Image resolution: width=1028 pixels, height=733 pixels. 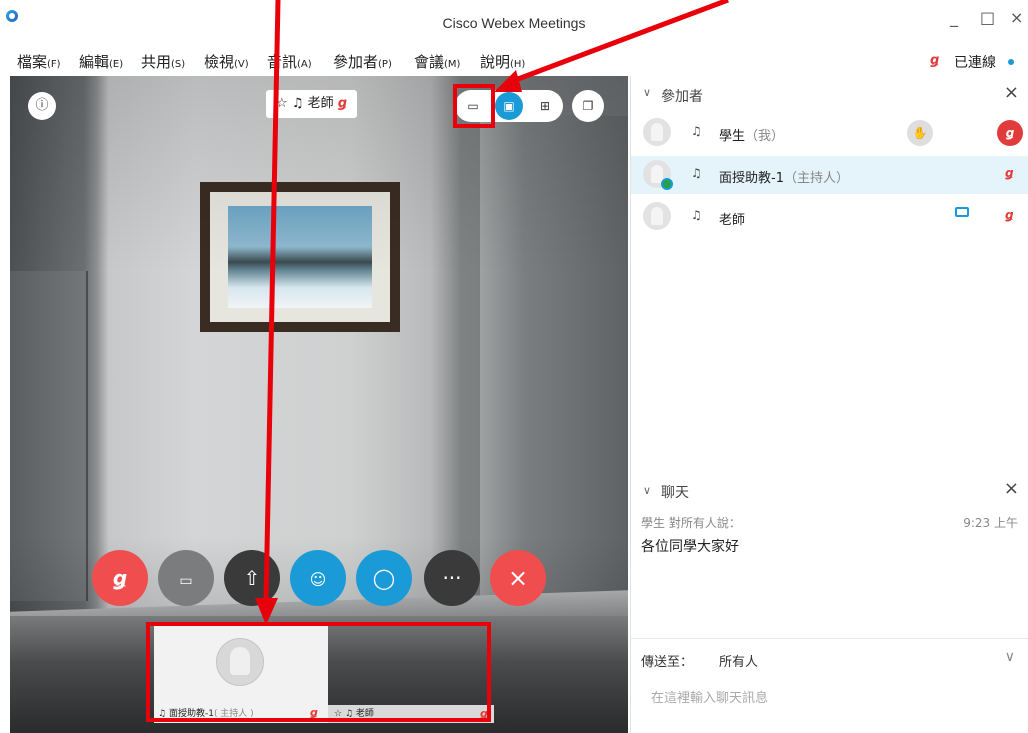 What do you see at coordinates (829, 217) in the screenshot?
I see `participant-row: ♫ 老師 ǥ` at bounding box center [829, 217].